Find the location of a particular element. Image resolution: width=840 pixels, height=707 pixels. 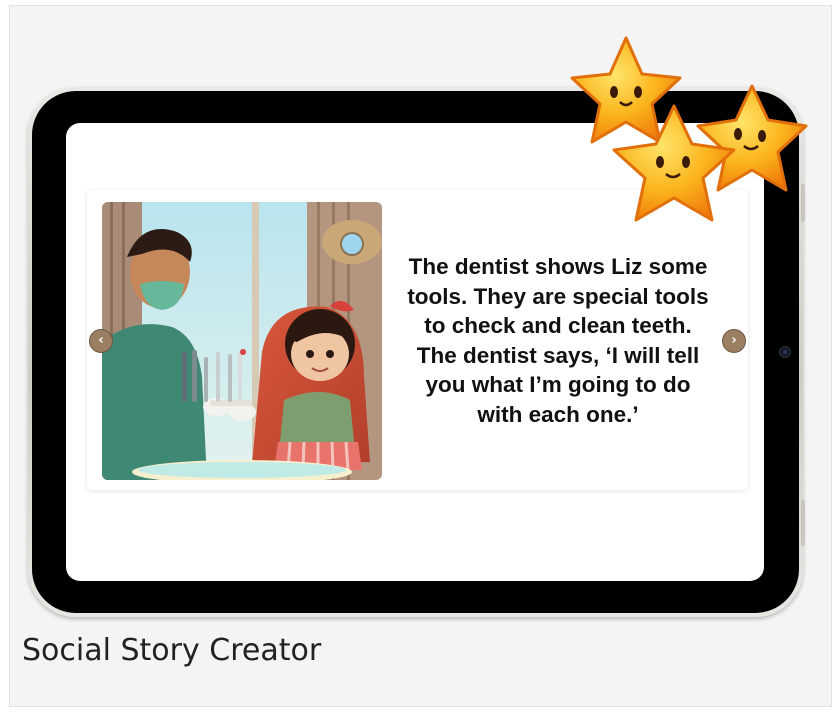

chevron-left-icon: ‹ is located at coordinates (101, 340).